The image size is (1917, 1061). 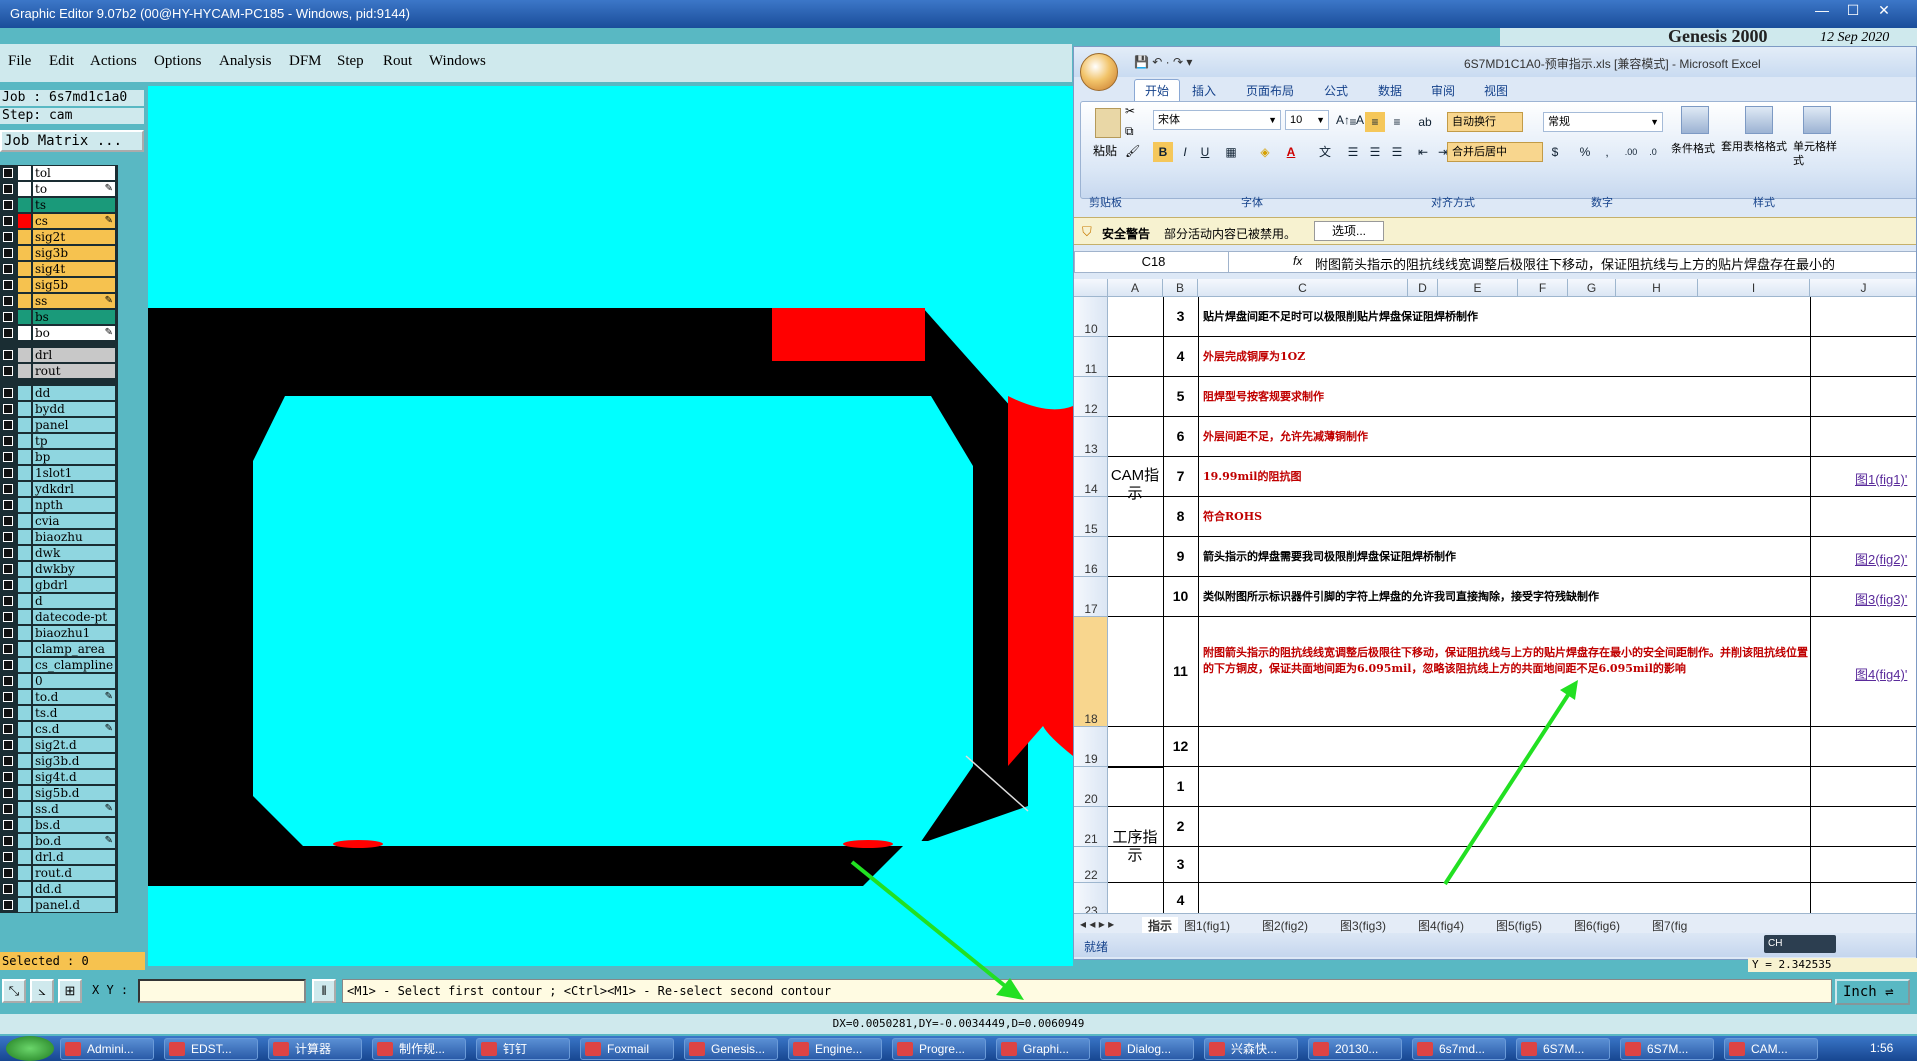 What do you see at coordinates (74, 857) in the screenshot?
I see `layer-name: drl.d` at bounding box center [74, 857].